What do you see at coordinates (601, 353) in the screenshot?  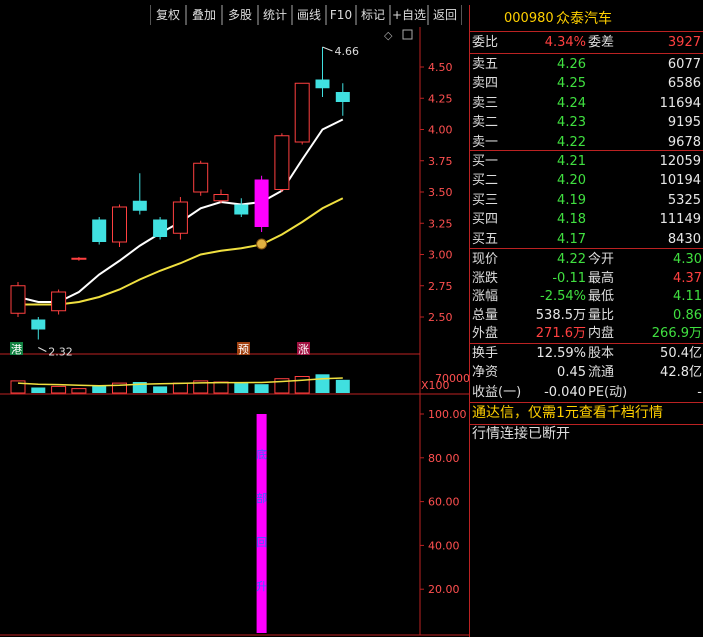 I see `stat-label: 股本` at bounding box center [601, 353].